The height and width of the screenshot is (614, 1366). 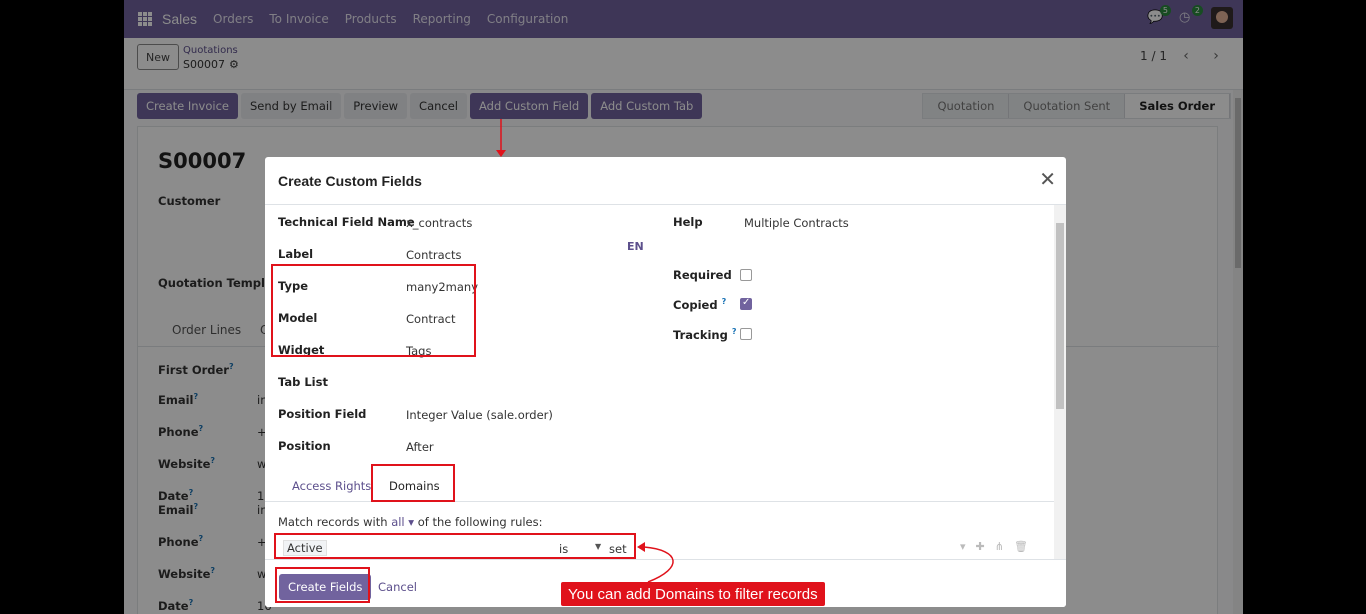 I want to click on domain-all-select: all, so click(x=397, y=522).